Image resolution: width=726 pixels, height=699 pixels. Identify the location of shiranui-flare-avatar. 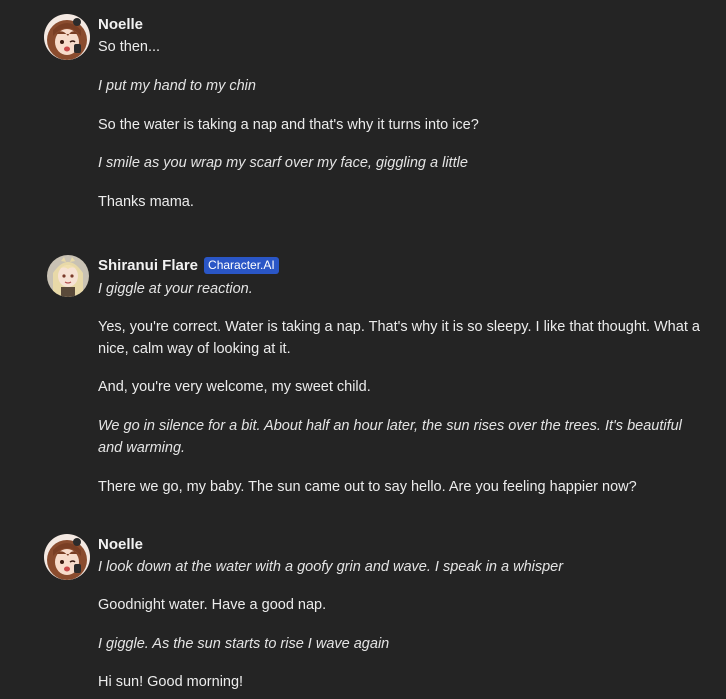
(68, 276).